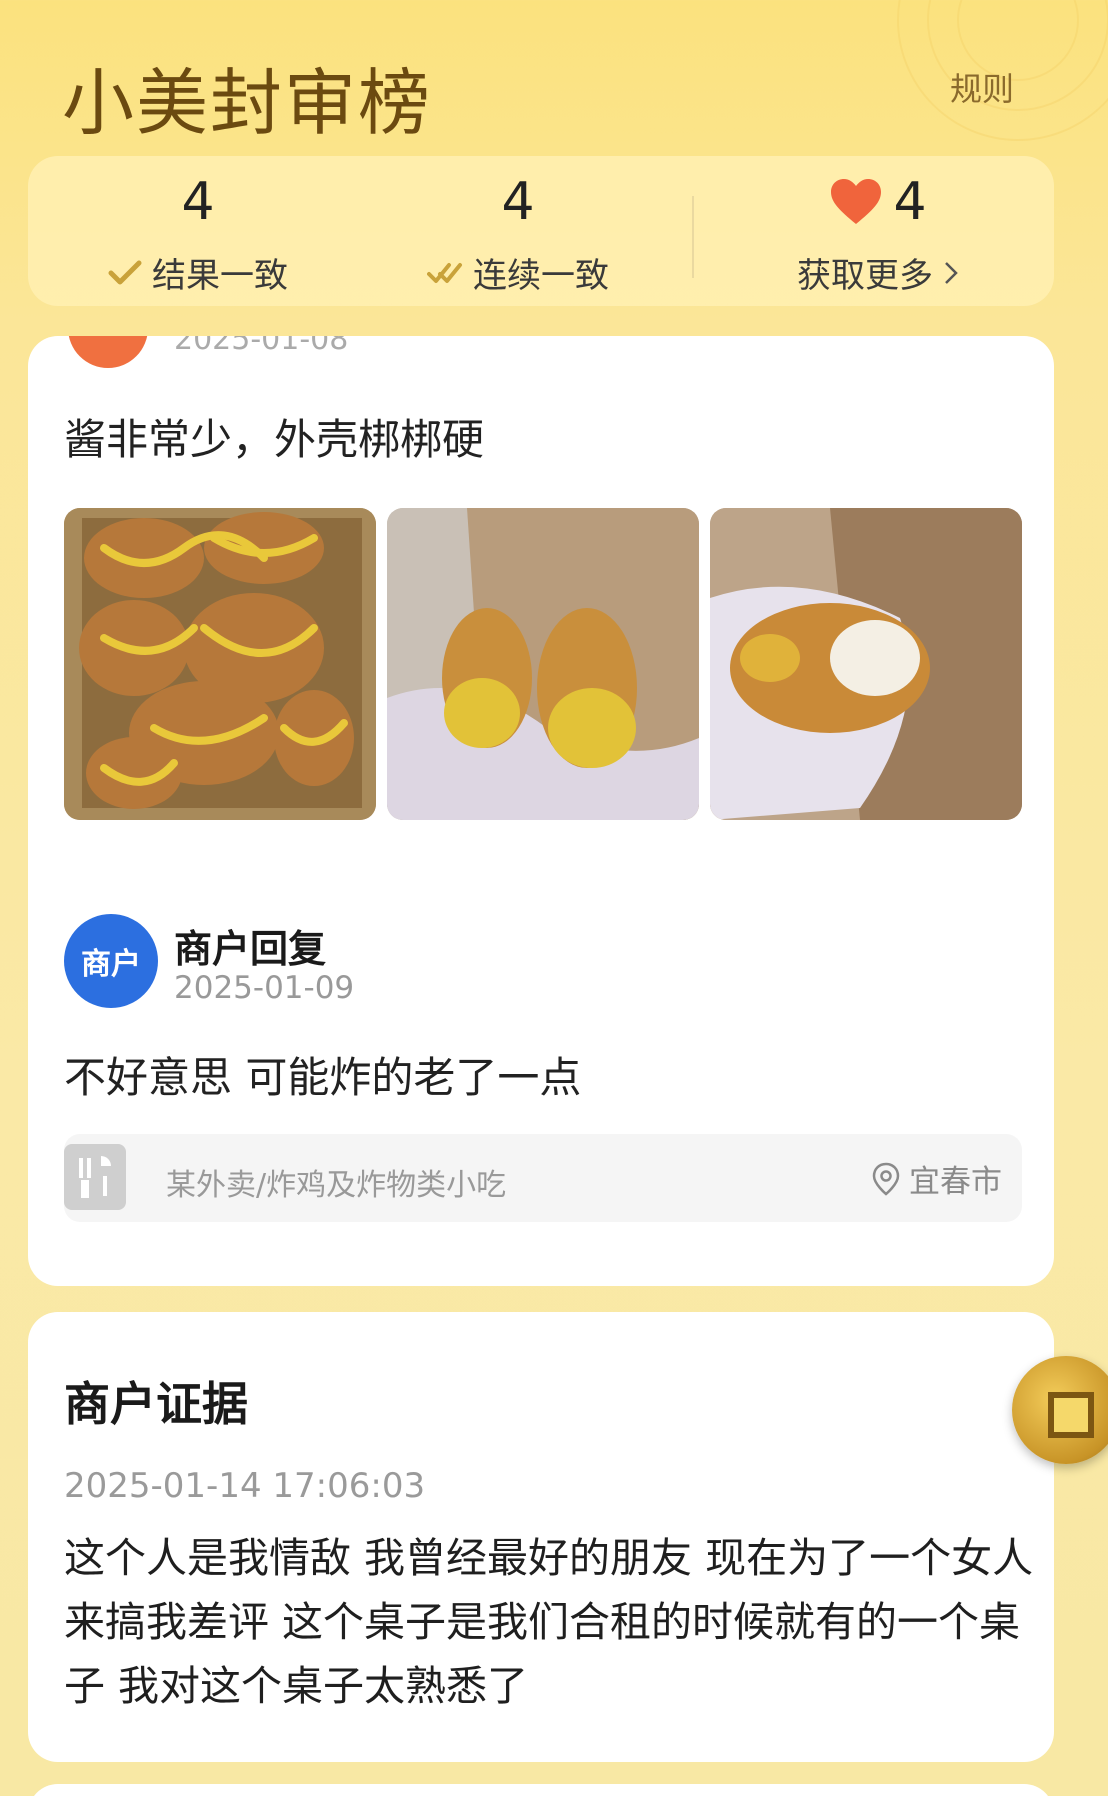 This screenshot has height=1796, width=1108. I want to click on merchant-reply-title: 商户回复, so click(250, 949).